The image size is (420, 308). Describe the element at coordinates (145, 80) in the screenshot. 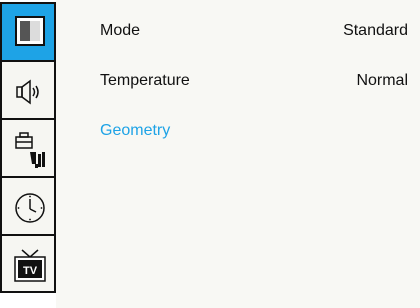

I see `temperature-label: Temperature` at that location.